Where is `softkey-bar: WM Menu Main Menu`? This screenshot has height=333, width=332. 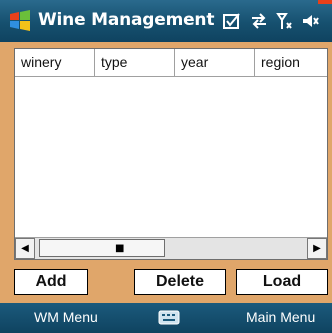
softkey-bar: WM Menu Main Menu is located at coordinates (166, 318).